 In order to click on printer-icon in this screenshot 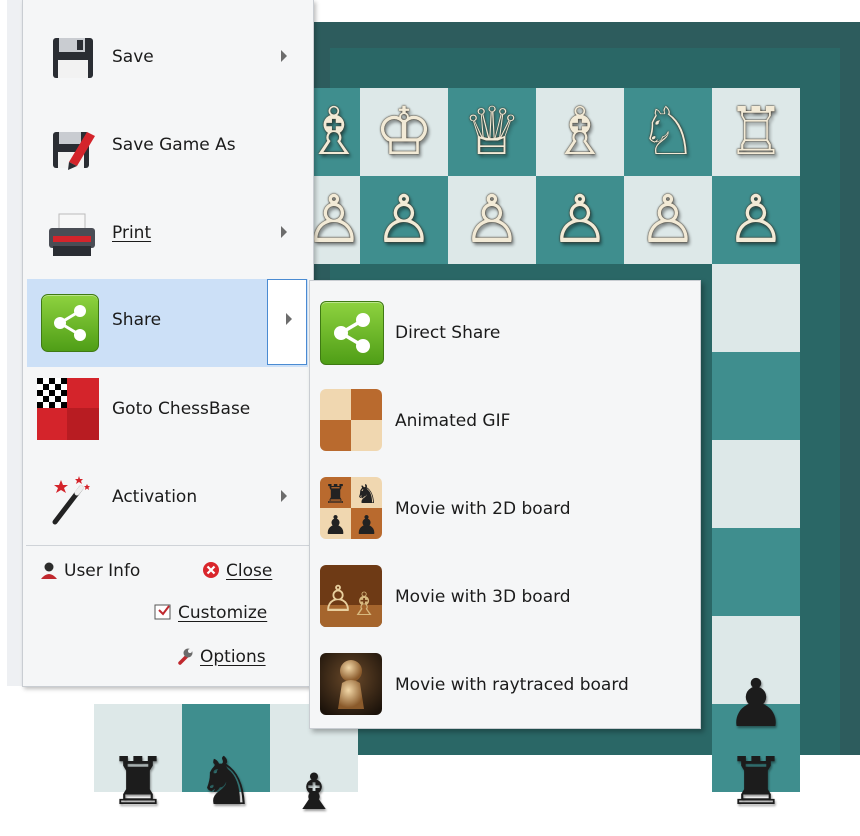, I will do `click(72, 234)`.